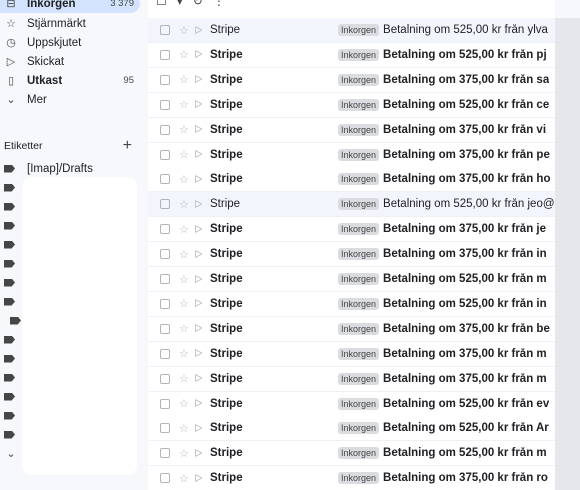 This screenshot has width=580, height=490. Describe the element at coordinates (219, 4) in the screenshot. I see `more-options-icon: ⋮` at that location.